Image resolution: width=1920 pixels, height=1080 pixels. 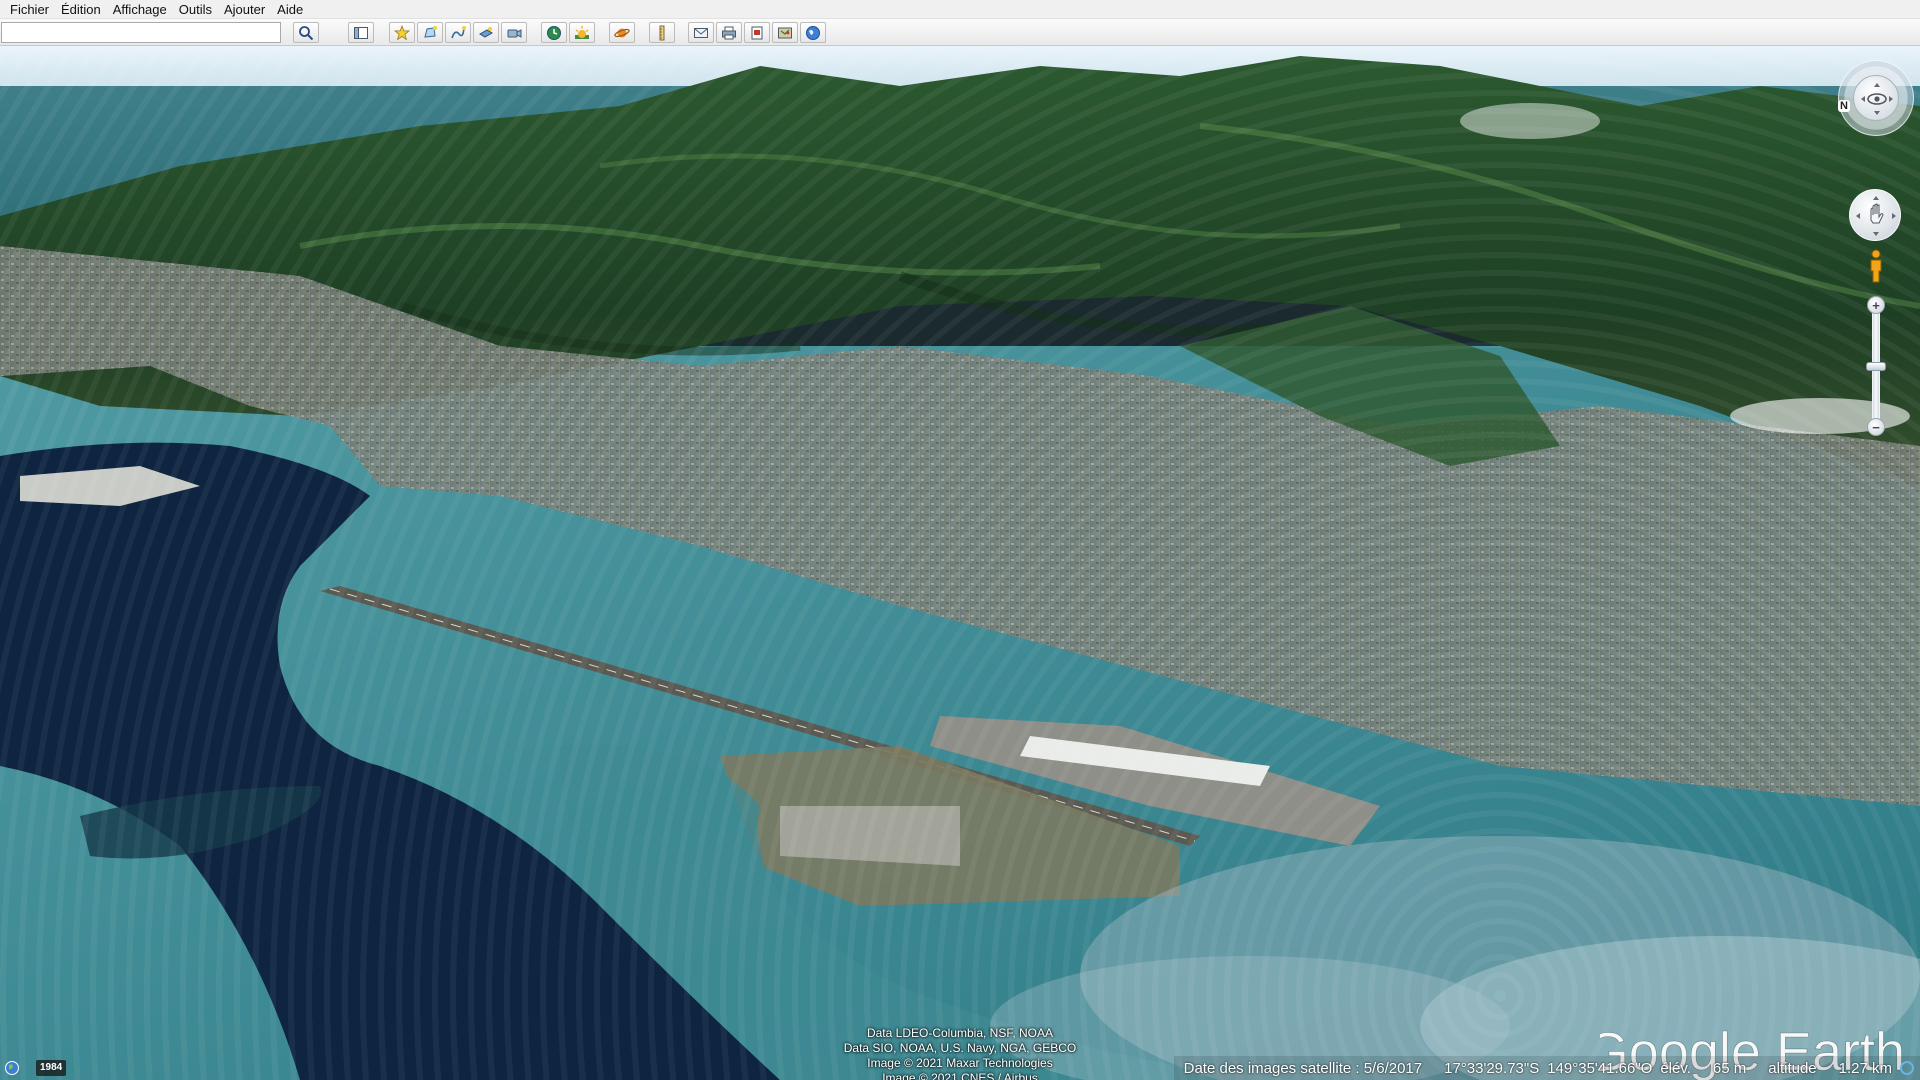 I want to click on hand-icon, so click(x=1876, y=216).